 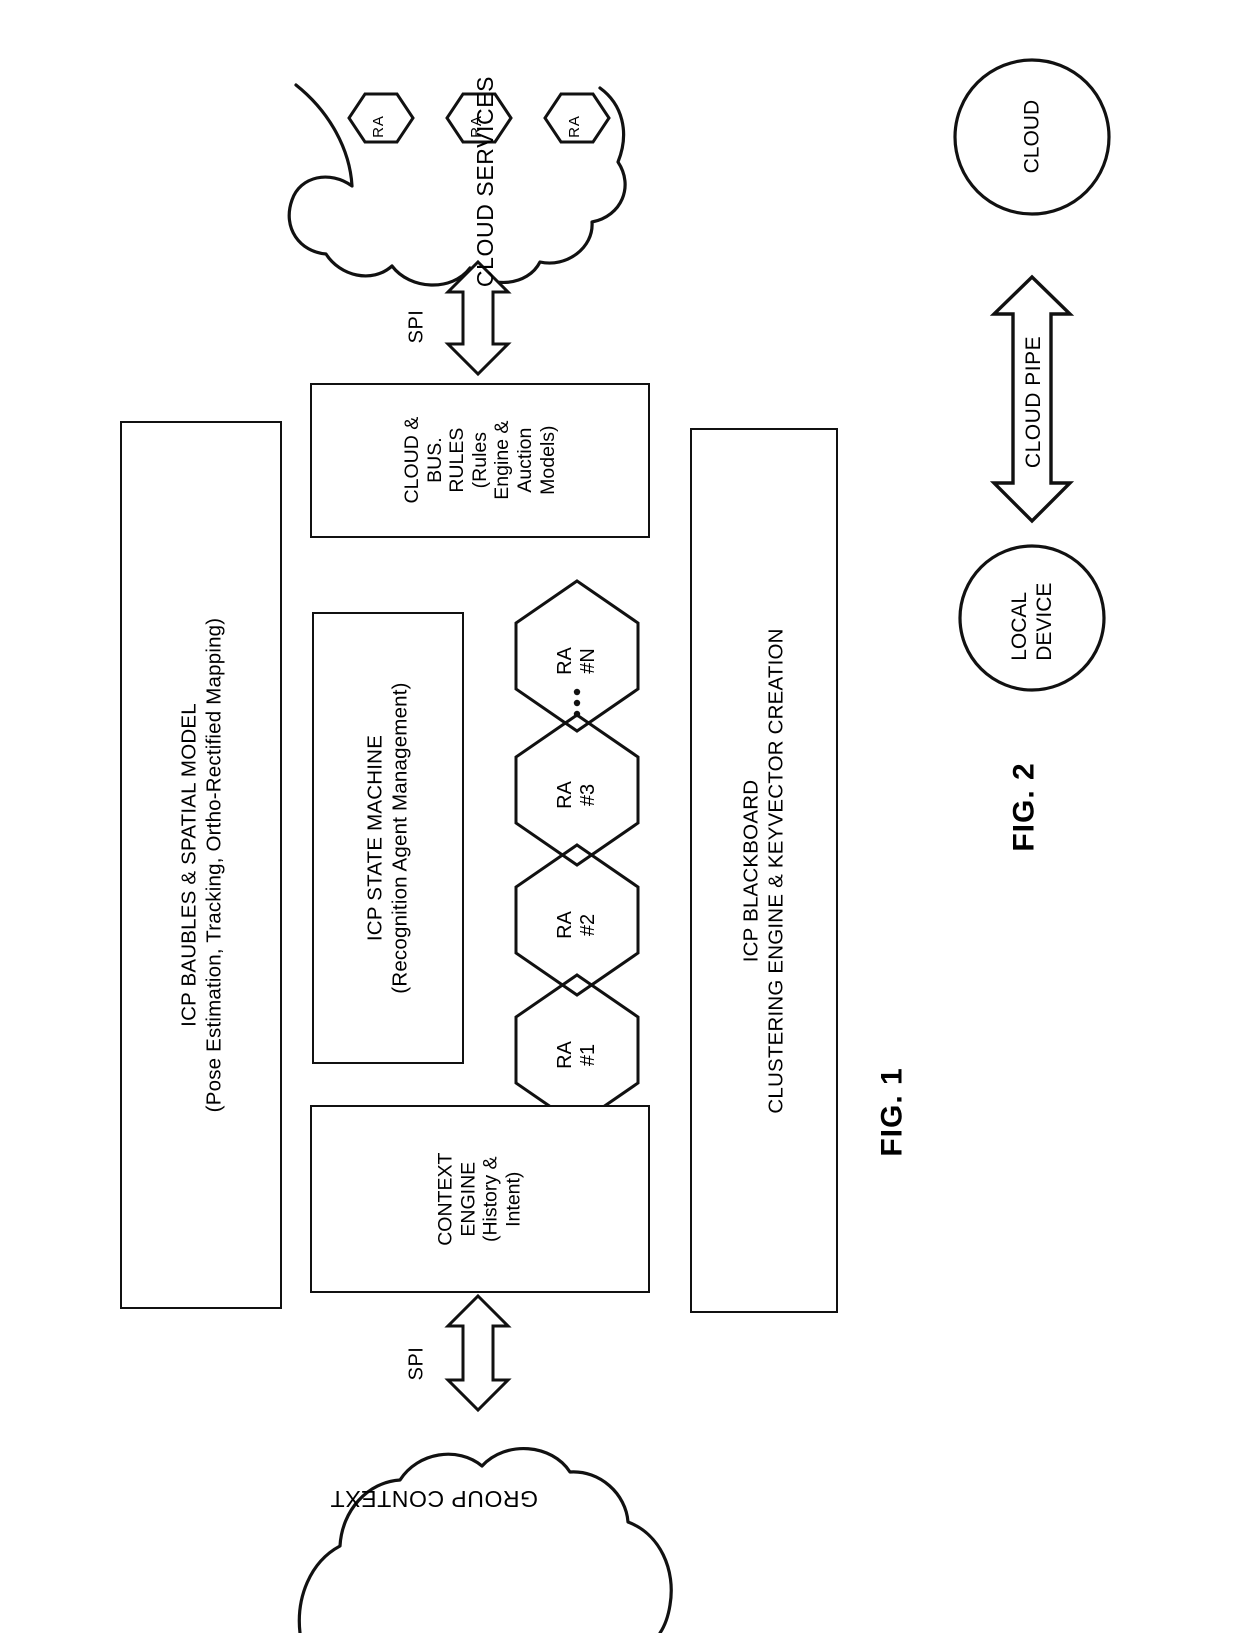 What do you see at coordinates (188, 865) in the screenshot?
I see `box-icp-baubles-line1: ICP BAUBLES & SPATIAL MODEL` at bounding box center [188, 865].